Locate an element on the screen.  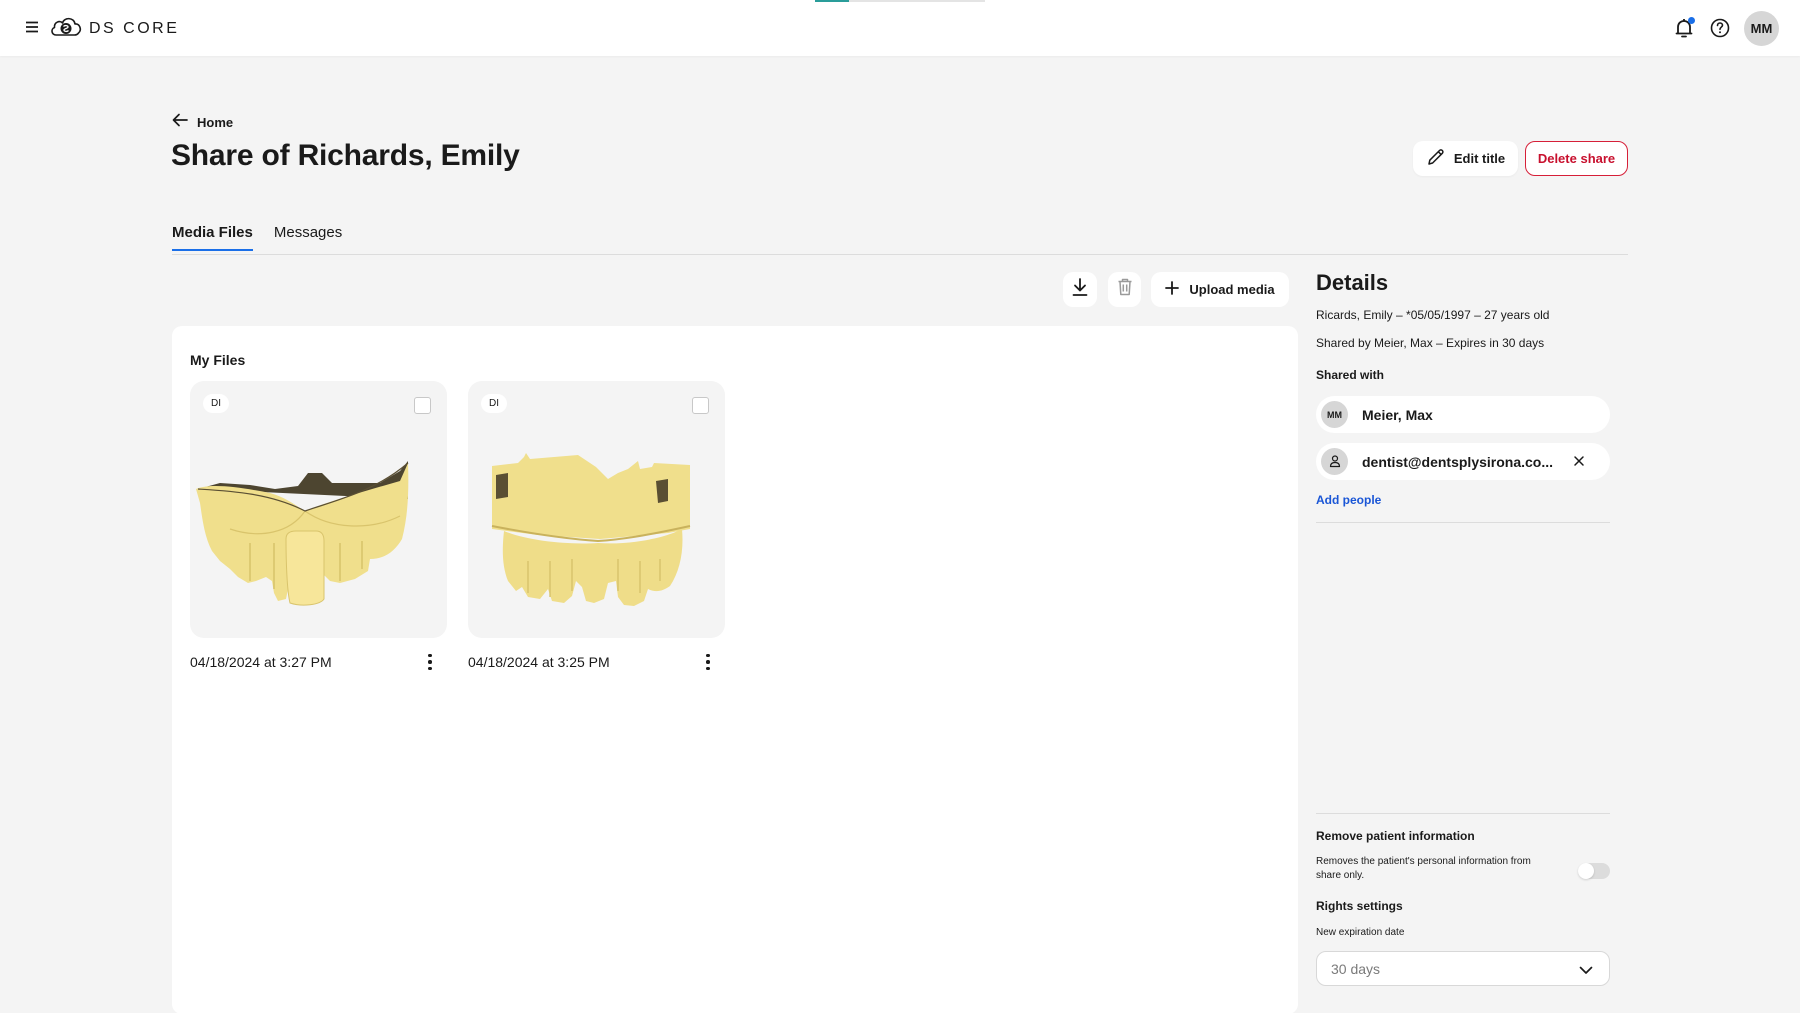
edit-title-label: Edit title is located at coordinates (1479, 158).